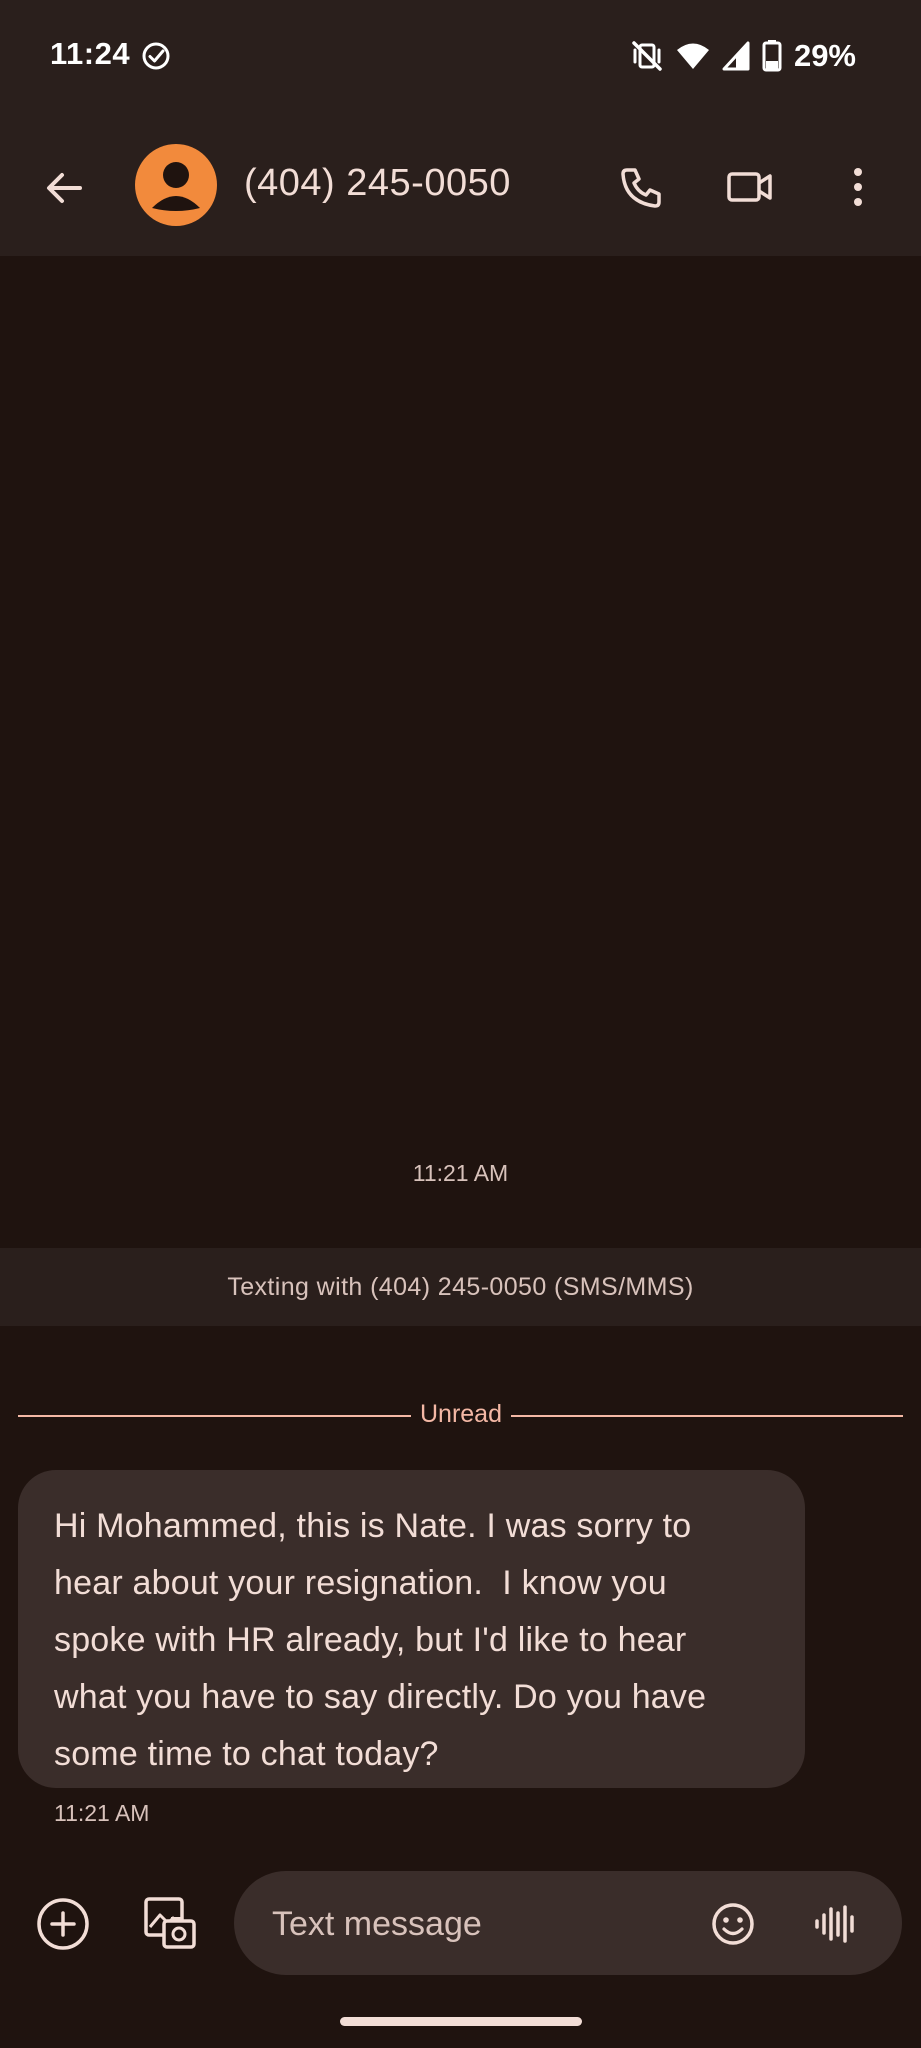  I want to click on voice-input-icon, so click(835, 1924).